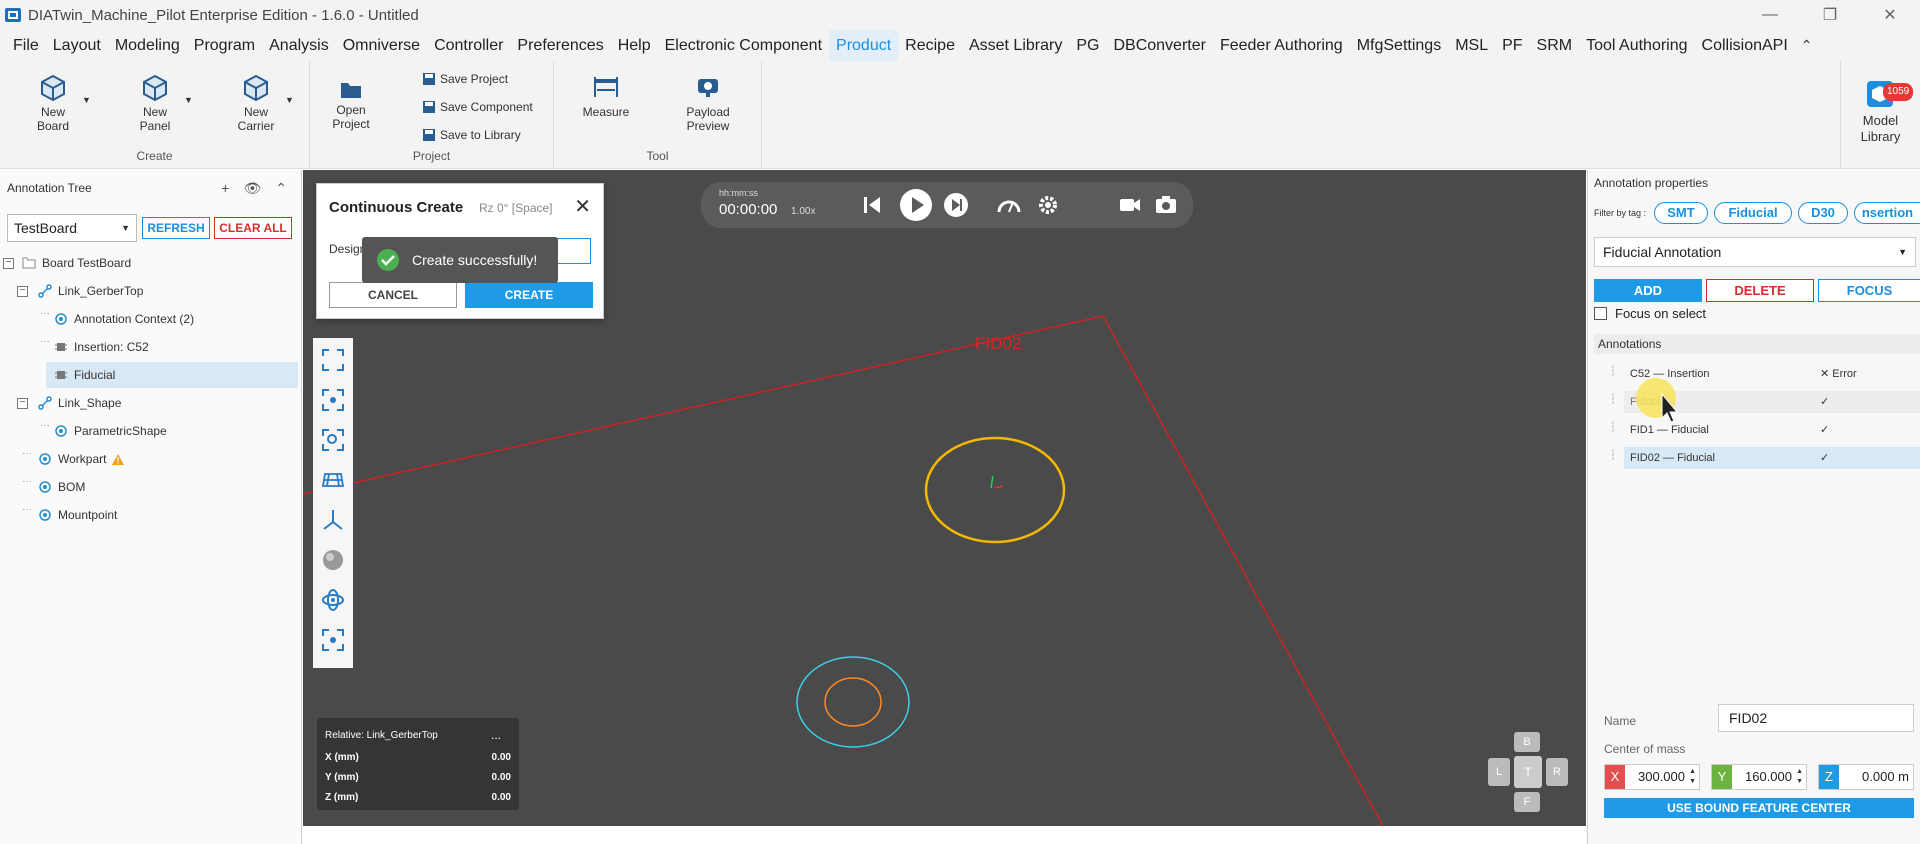  I want to click on menu-layout: Layout, so click(77, 45).